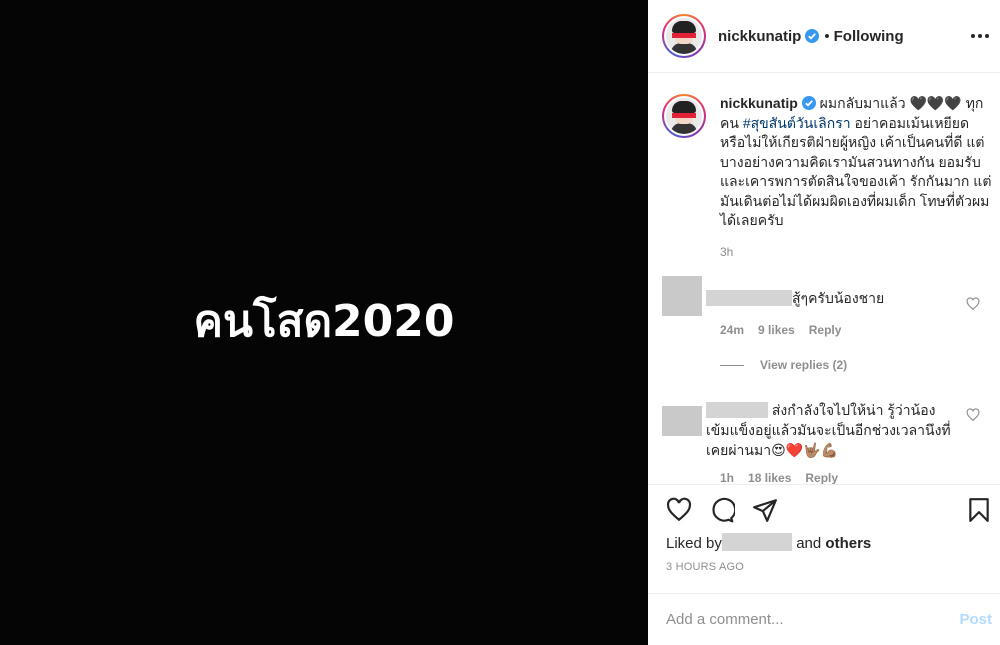 The image size is (1000, 645). I want to click on save-bookmark-icon, so click(979, 510).